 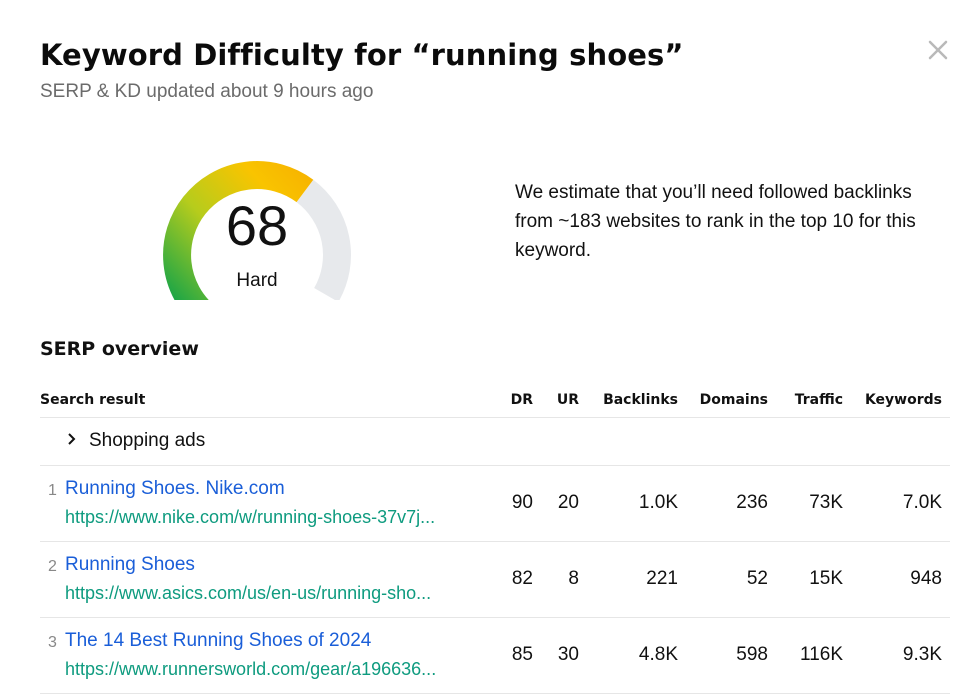 What do you see at coordinates (52, 490) in the screenshot?
I see `result-position: 1` at bounding box center [52, 490].